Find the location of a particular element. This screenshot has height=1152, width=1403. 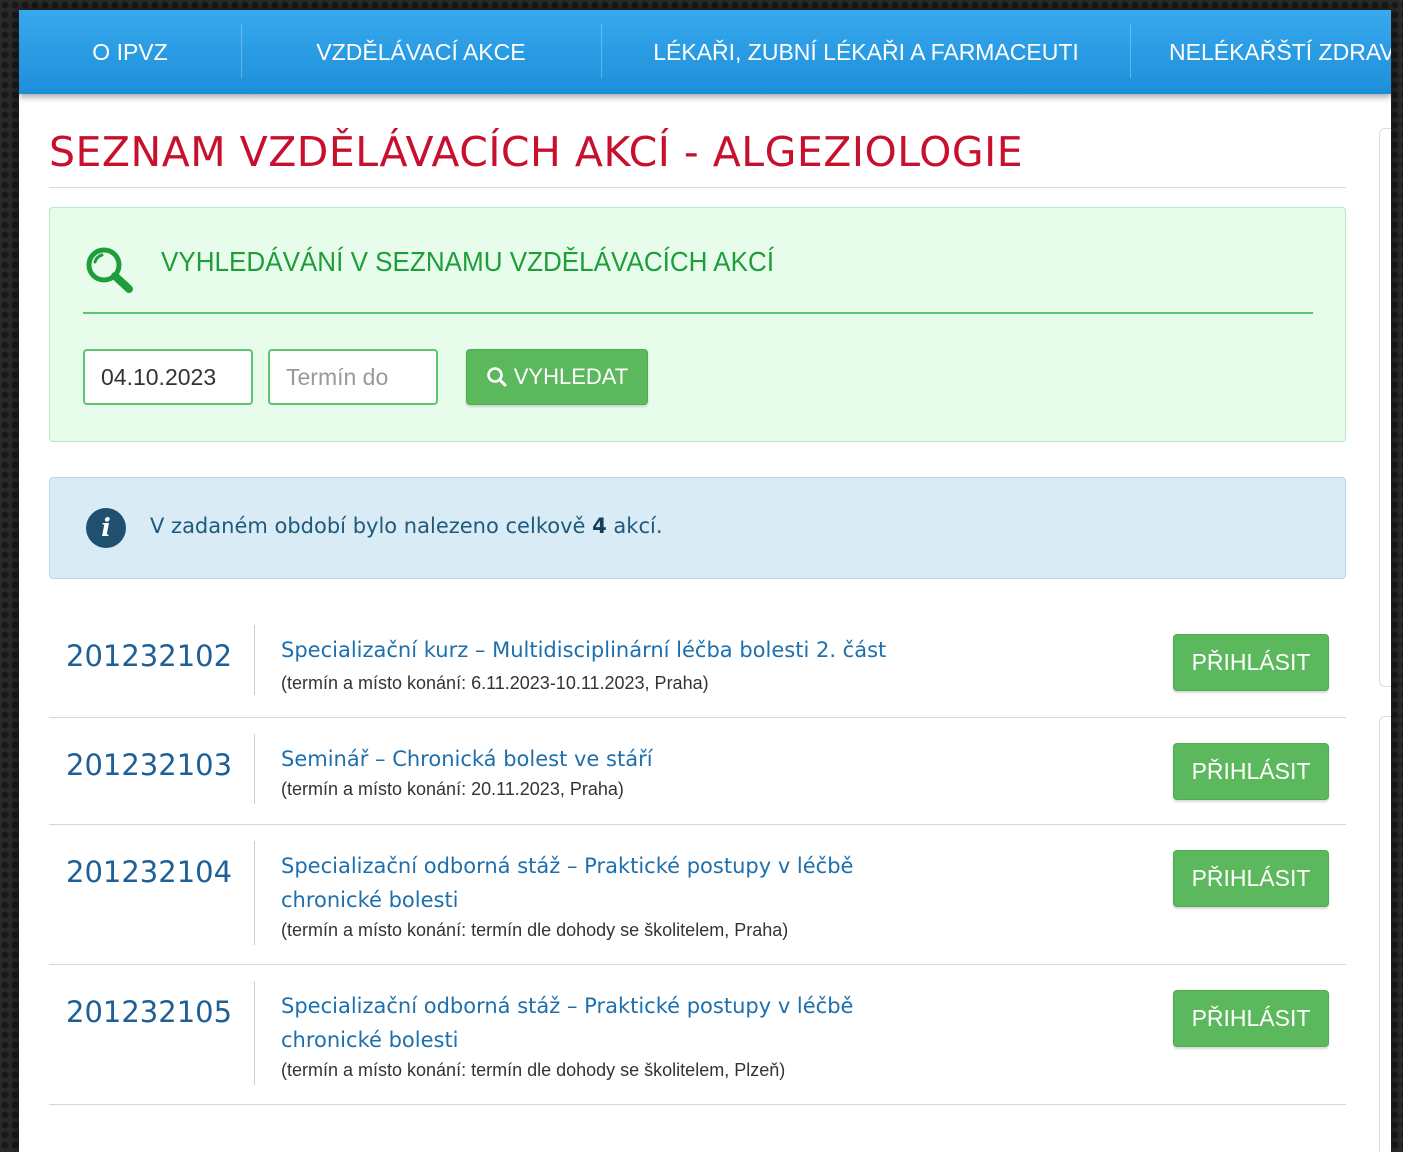

nav-separator is located at coordinates (1130, 51).